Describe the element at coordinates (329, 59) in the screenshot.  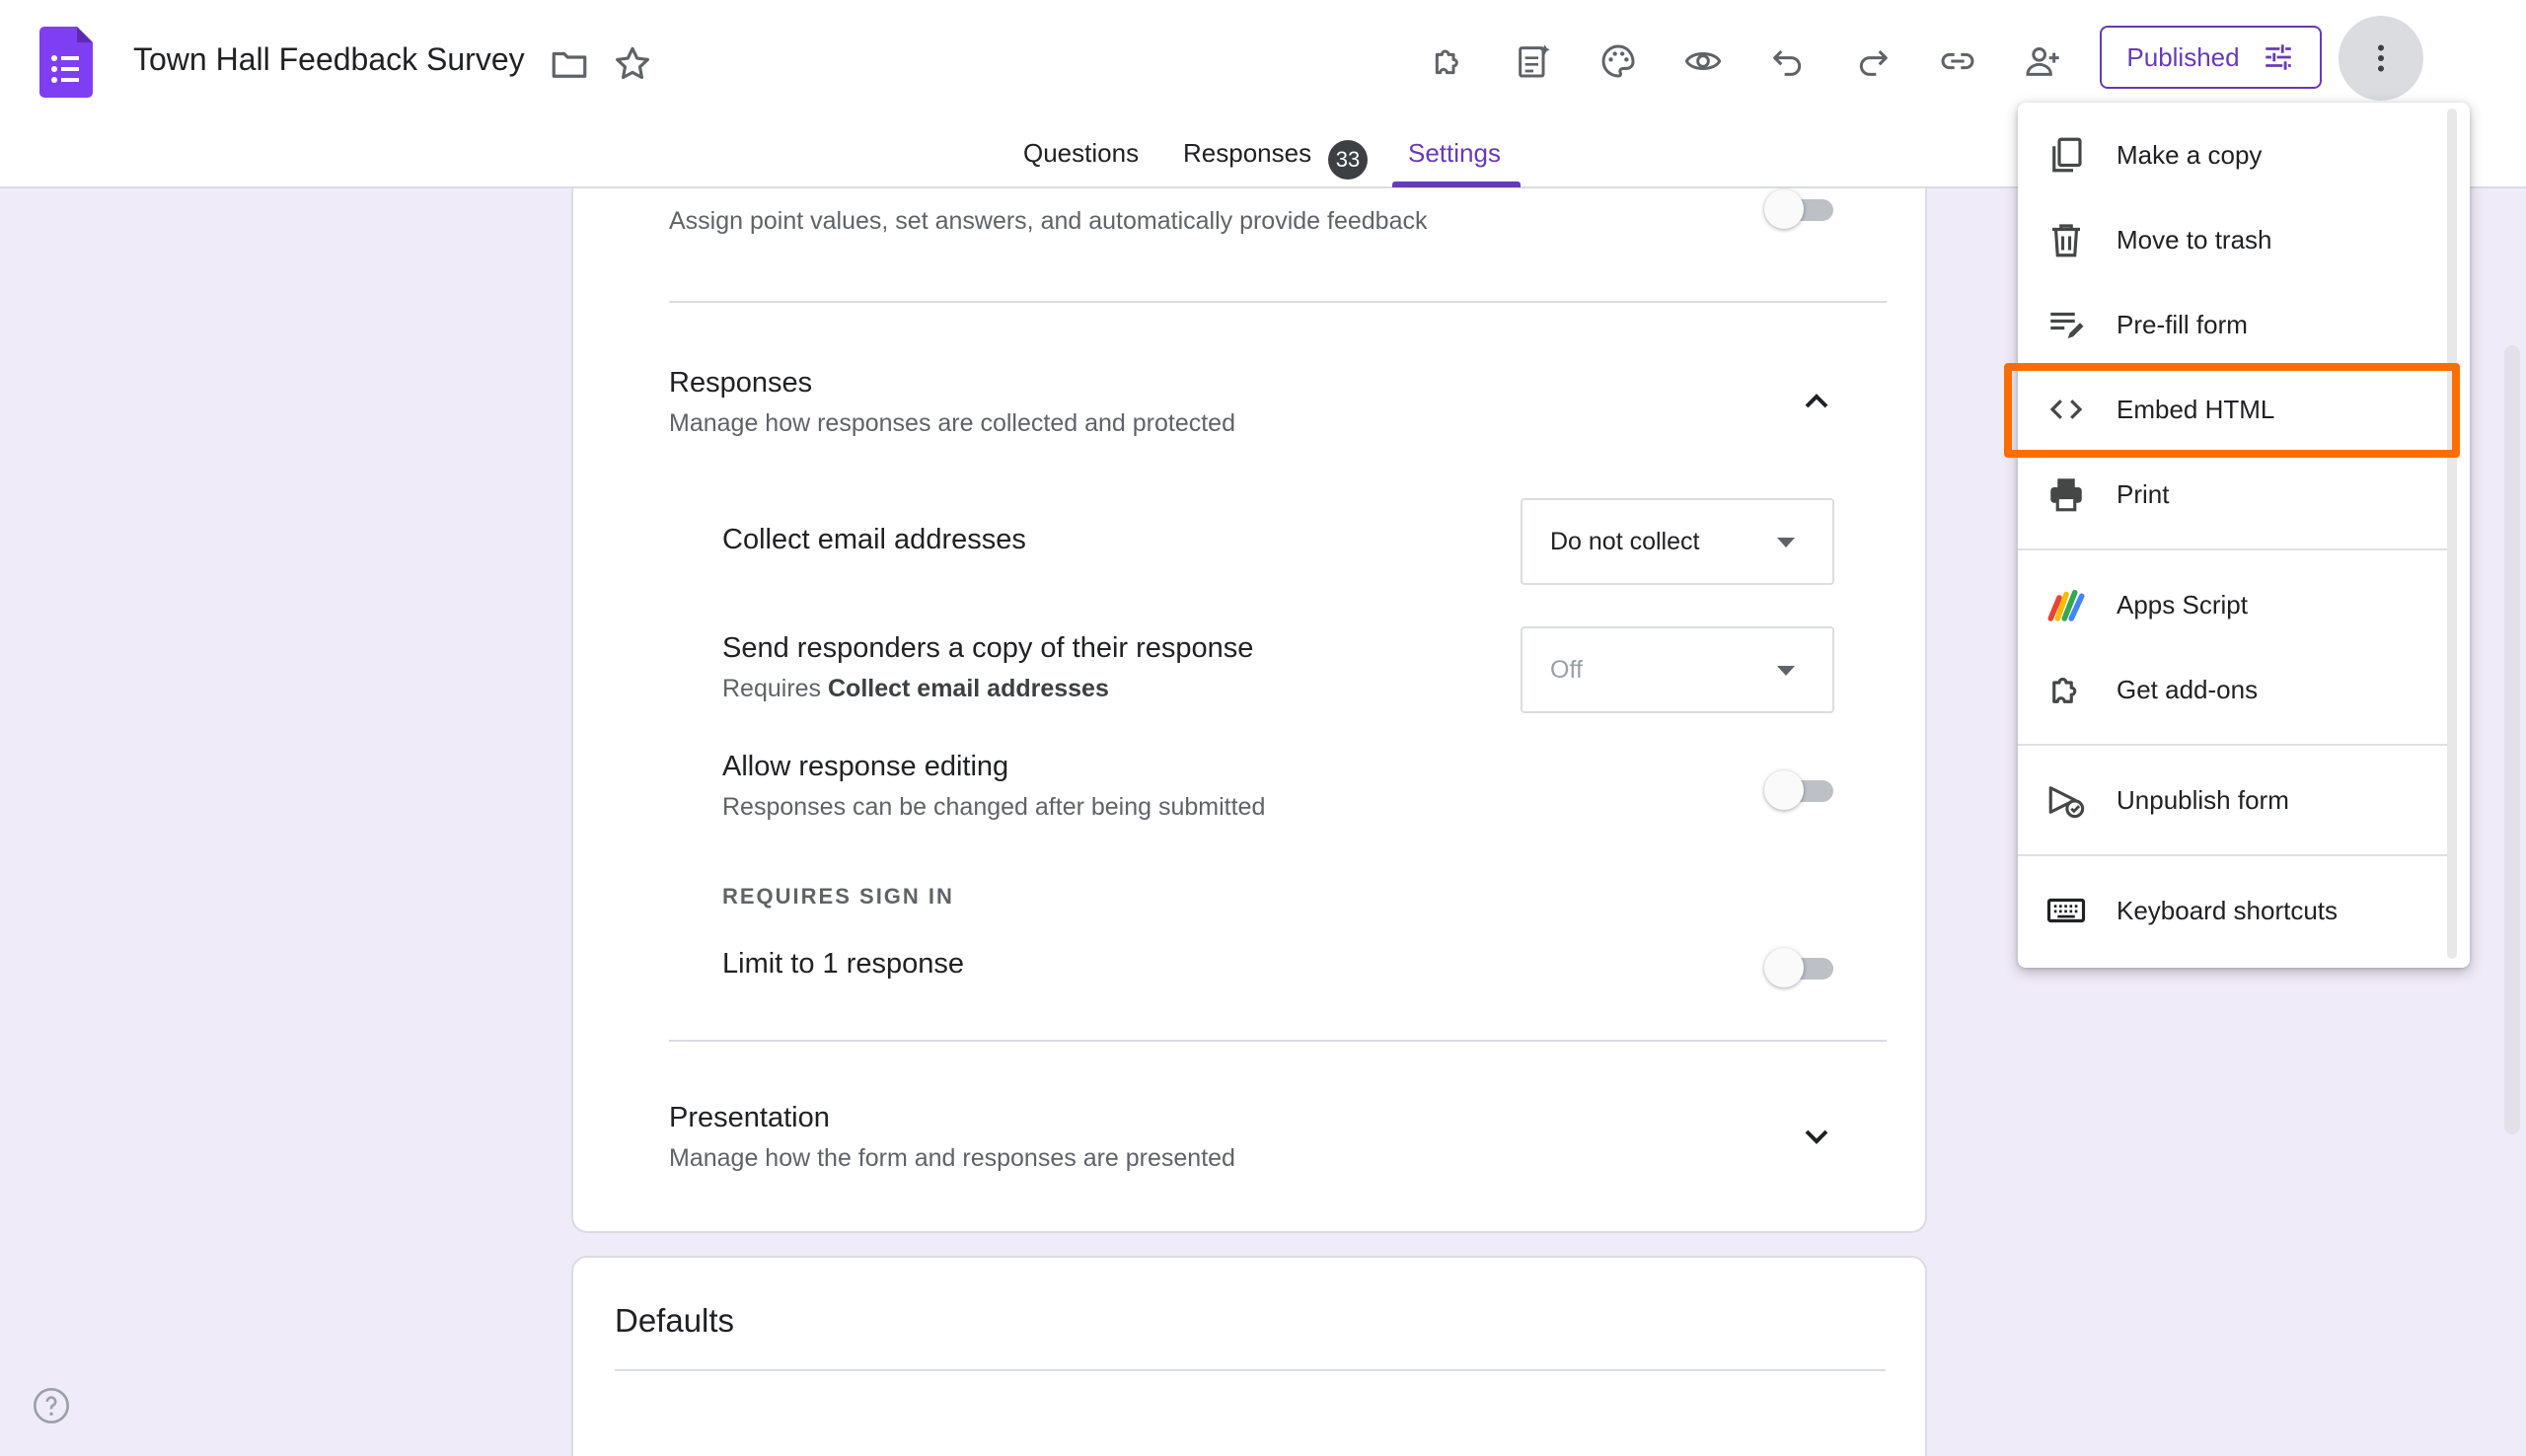
I see `document-title: Town Hall Feedback Survey` at that location.